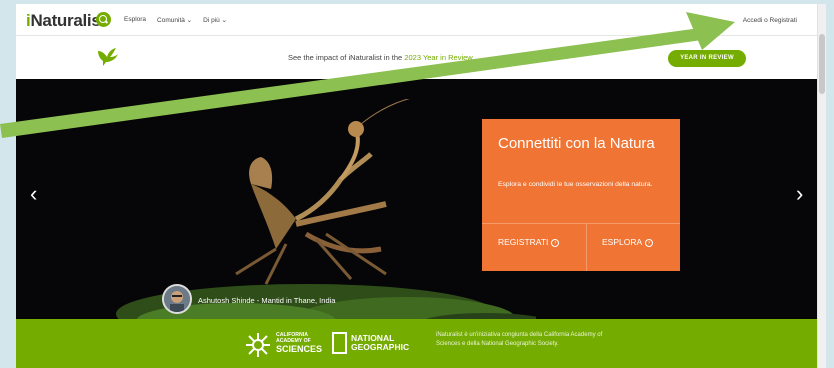 The width and height of the screenshot is (834, 368). Describe the element at coordinates (523, 242) in the screenshot. I see `register-label: REGISTRATI` at that location.